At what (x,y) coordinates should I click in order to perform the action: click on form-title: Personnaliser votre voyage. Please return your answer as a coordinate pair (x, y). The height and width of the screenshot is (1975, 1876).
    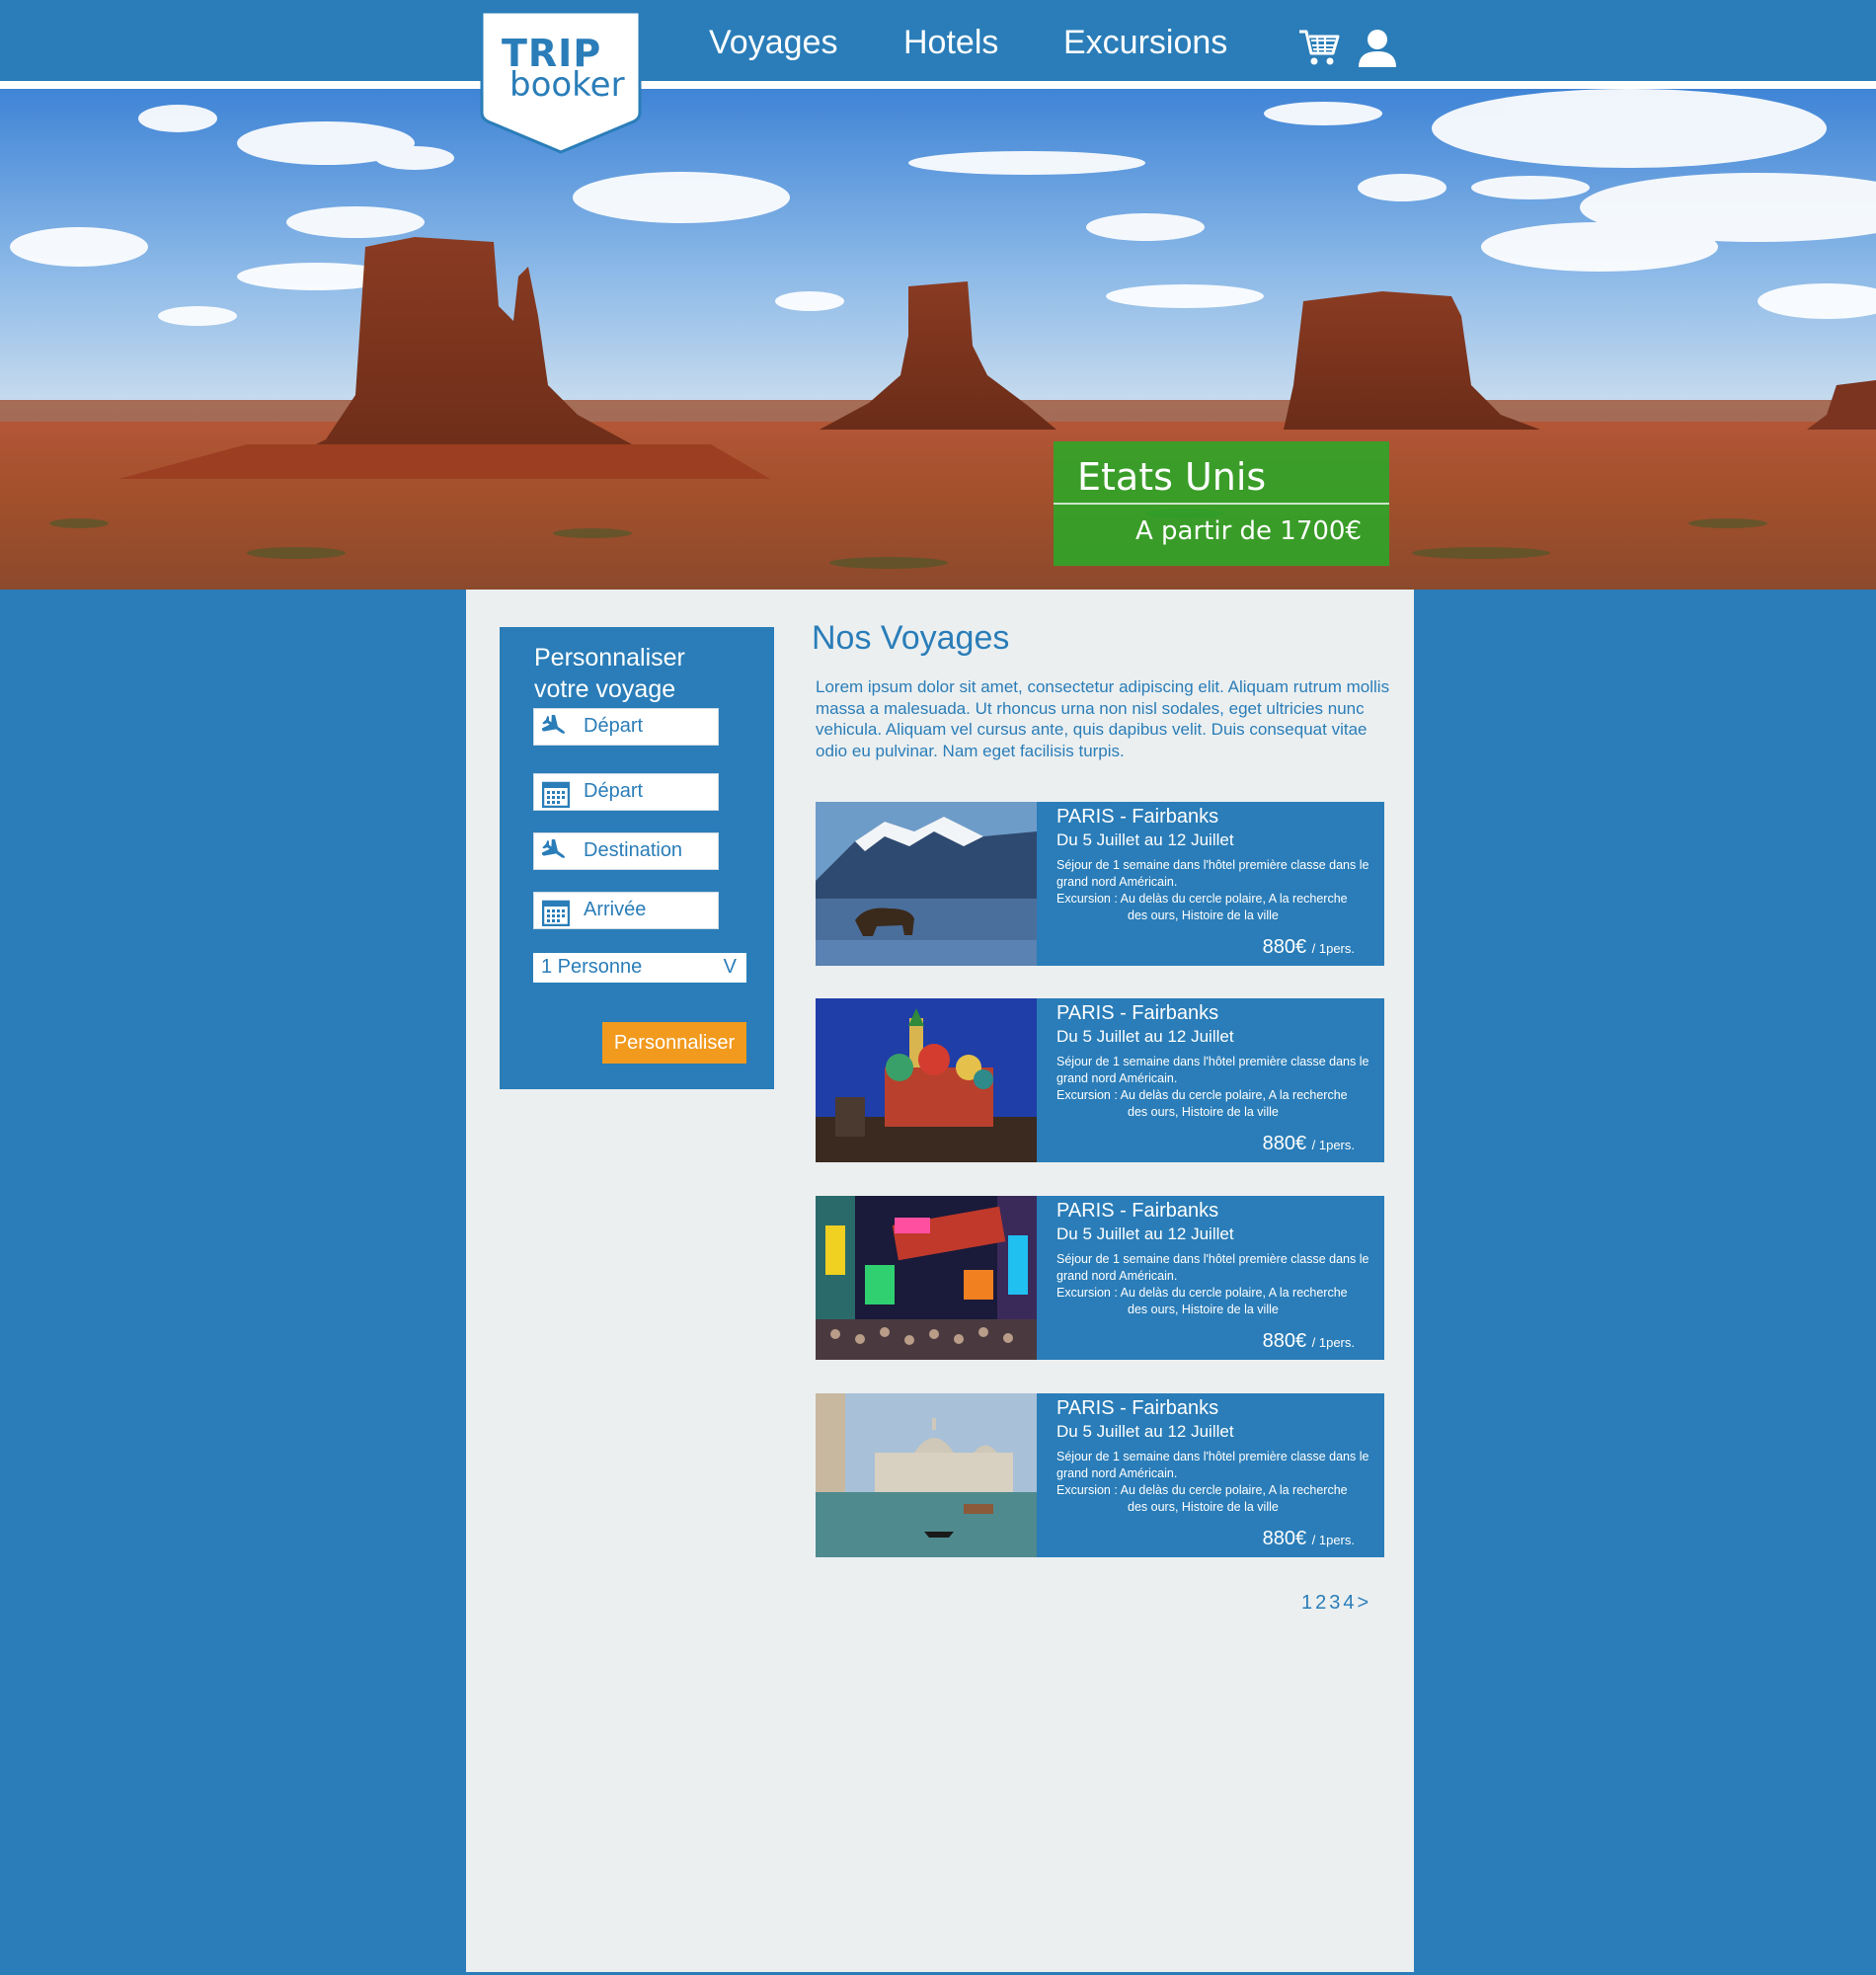
    Looking at the image, I should click on (647, 674).